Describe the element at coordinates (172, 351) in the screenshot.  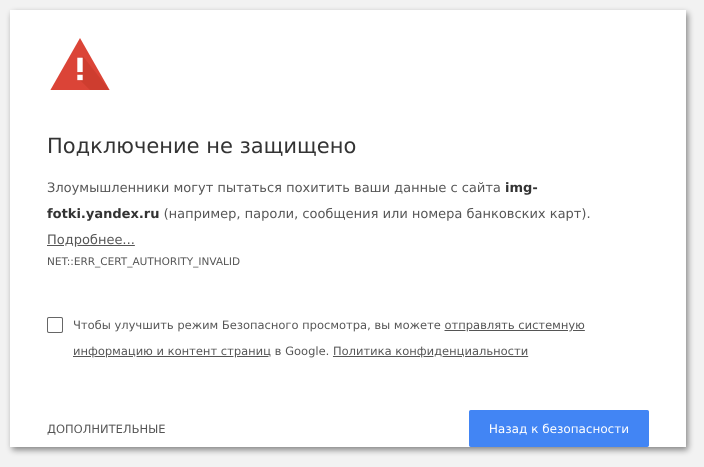
I see `report-link: информацию и контент страниц` at that location.